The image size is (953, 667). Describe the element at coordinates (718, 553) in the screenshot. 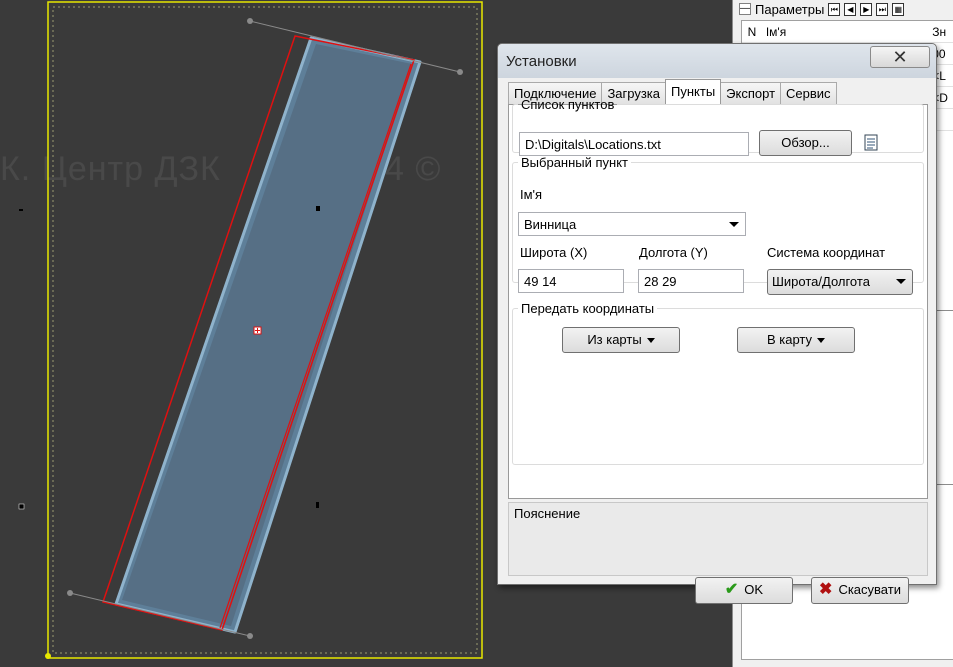

I see `note-area: Пояснение ✔ OK ✖ Скасувати` at that location.